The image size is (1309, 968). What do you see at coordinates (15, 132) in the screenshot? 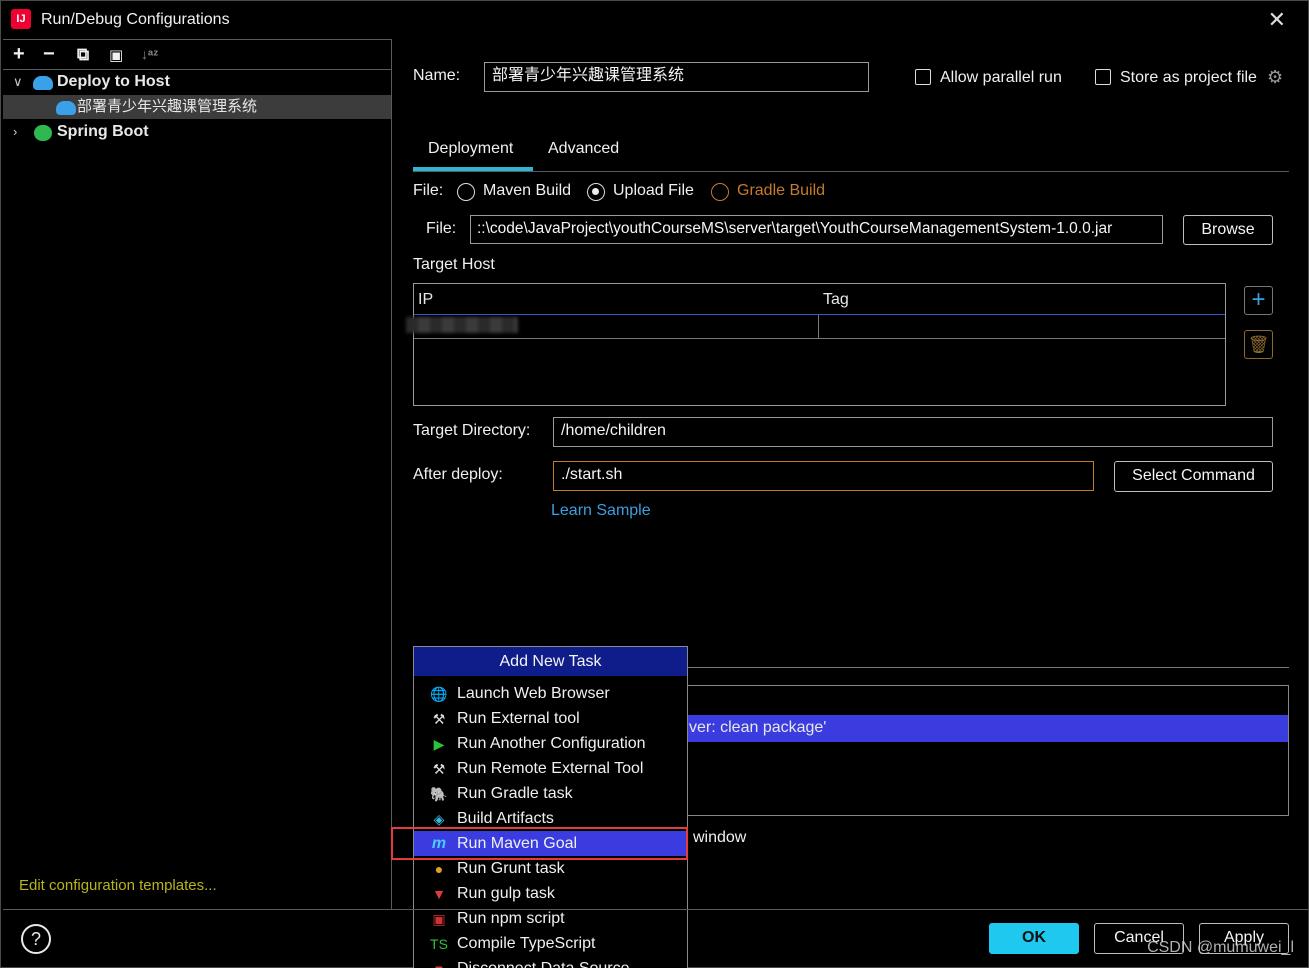
I see `chevron-right-icon: ›` at bounding box center [15, 132].